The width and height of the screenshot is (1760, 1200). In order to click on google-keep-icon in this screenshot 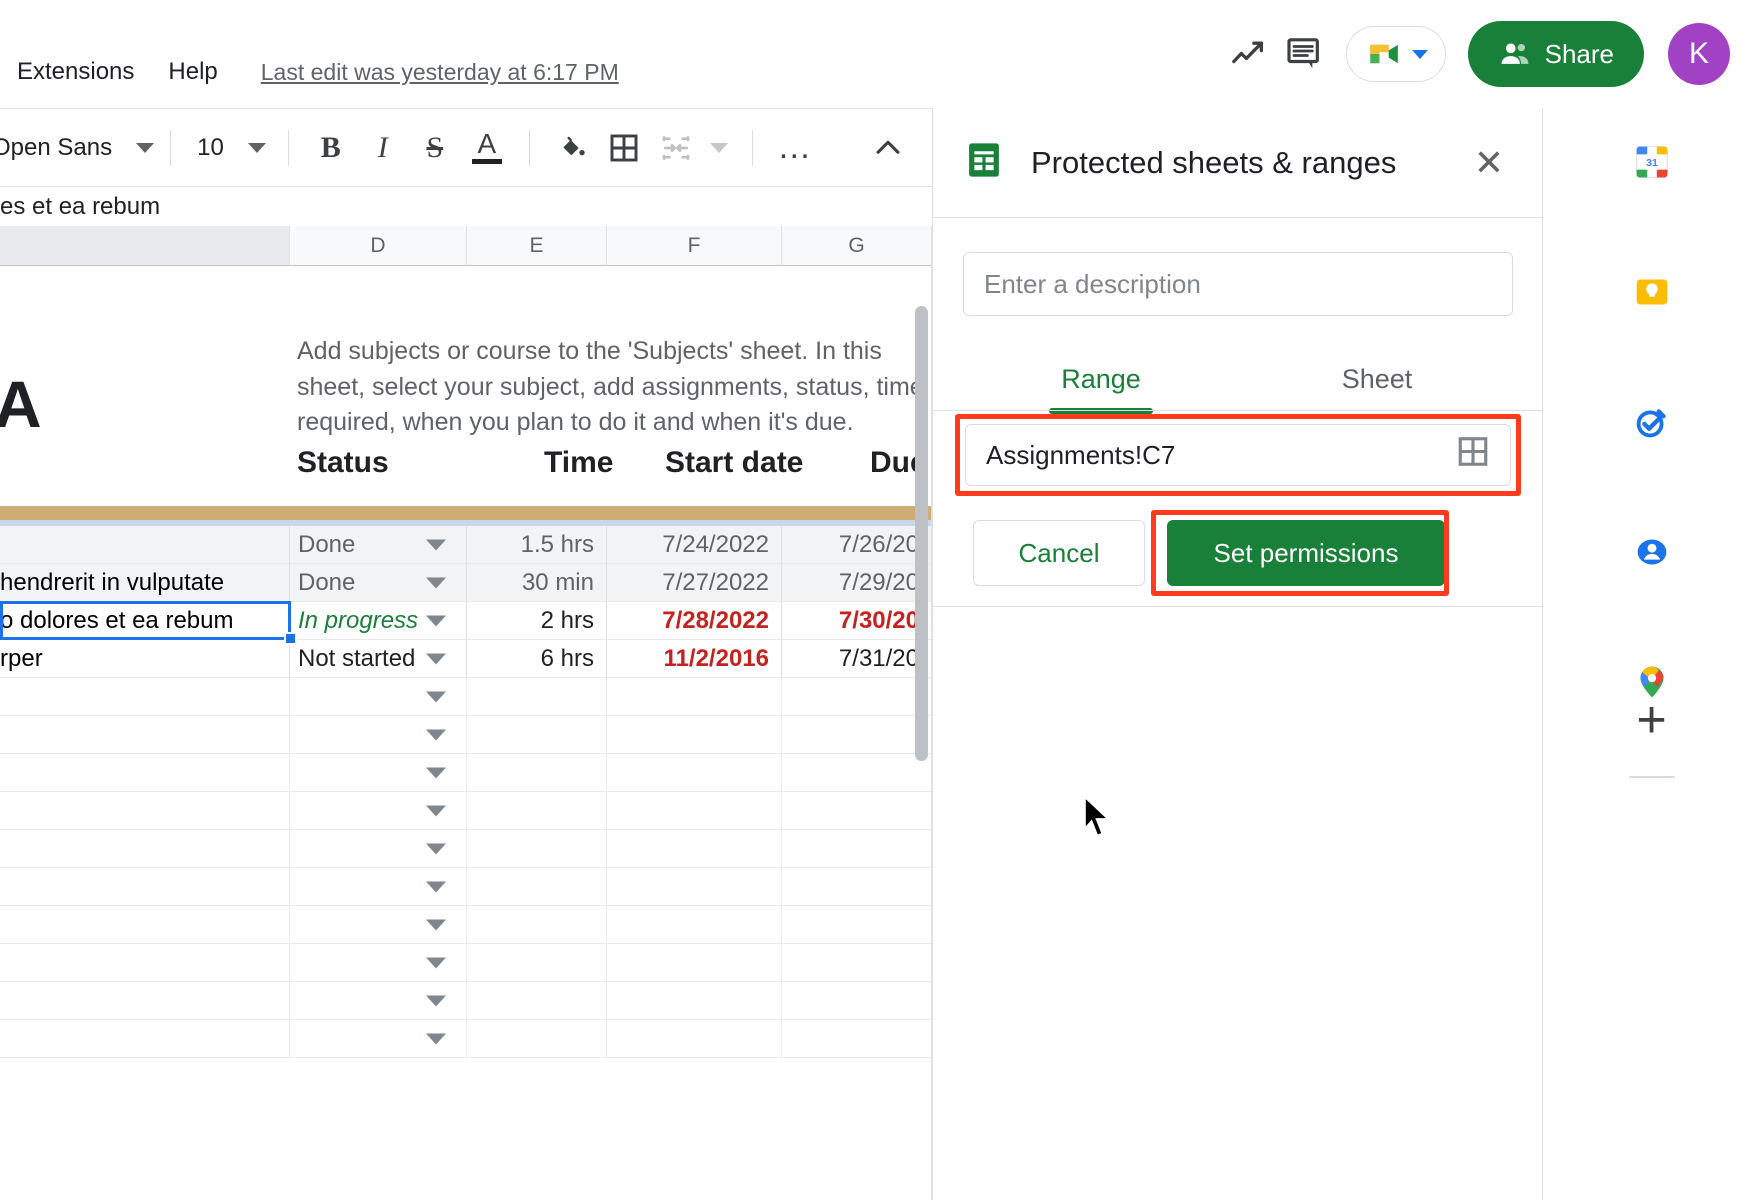, I will do `click(1652, 292)`.